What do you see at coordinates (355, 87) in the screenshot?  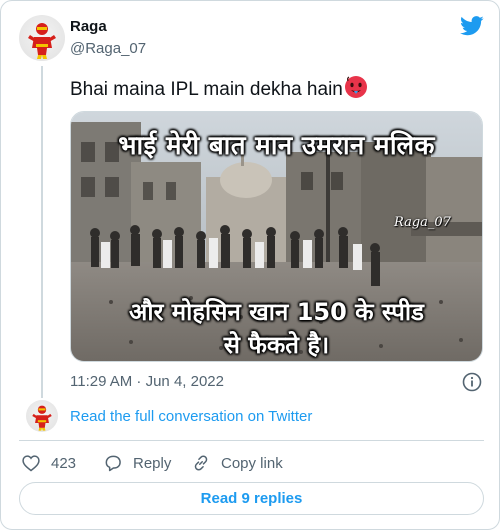 I see `hot-face-emoji-icon` at bounding box center [355, 87].